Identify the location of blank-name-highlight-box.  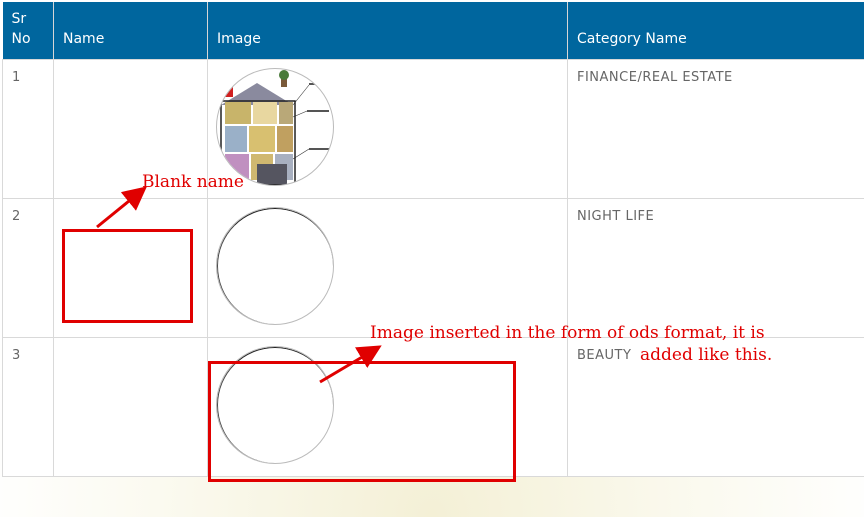
(127, 276).